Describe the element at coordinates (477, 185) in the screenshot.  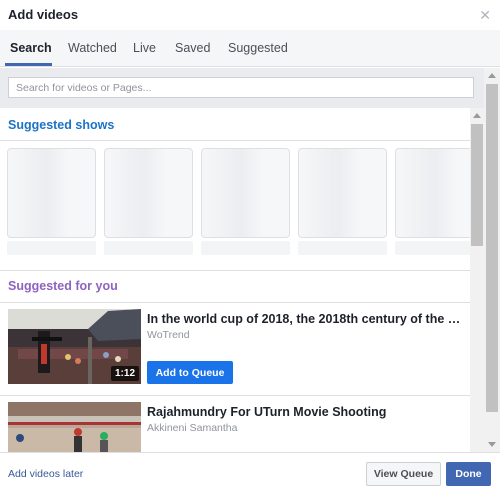
I see `results-scrollbar-thumb` at that location.